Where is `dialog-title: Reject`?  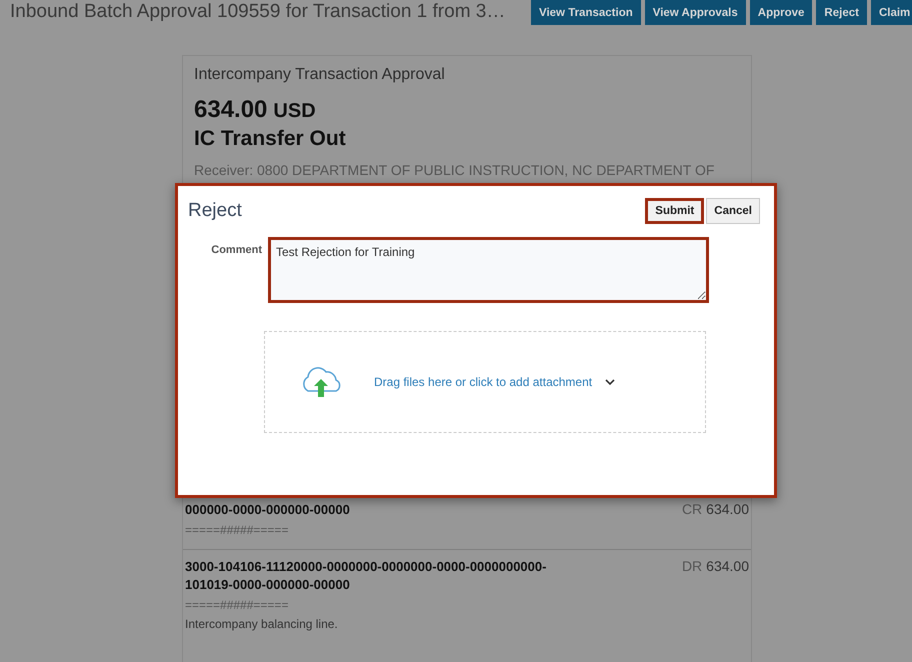
dialog-title: Reject is located at coordinates (215, 211).